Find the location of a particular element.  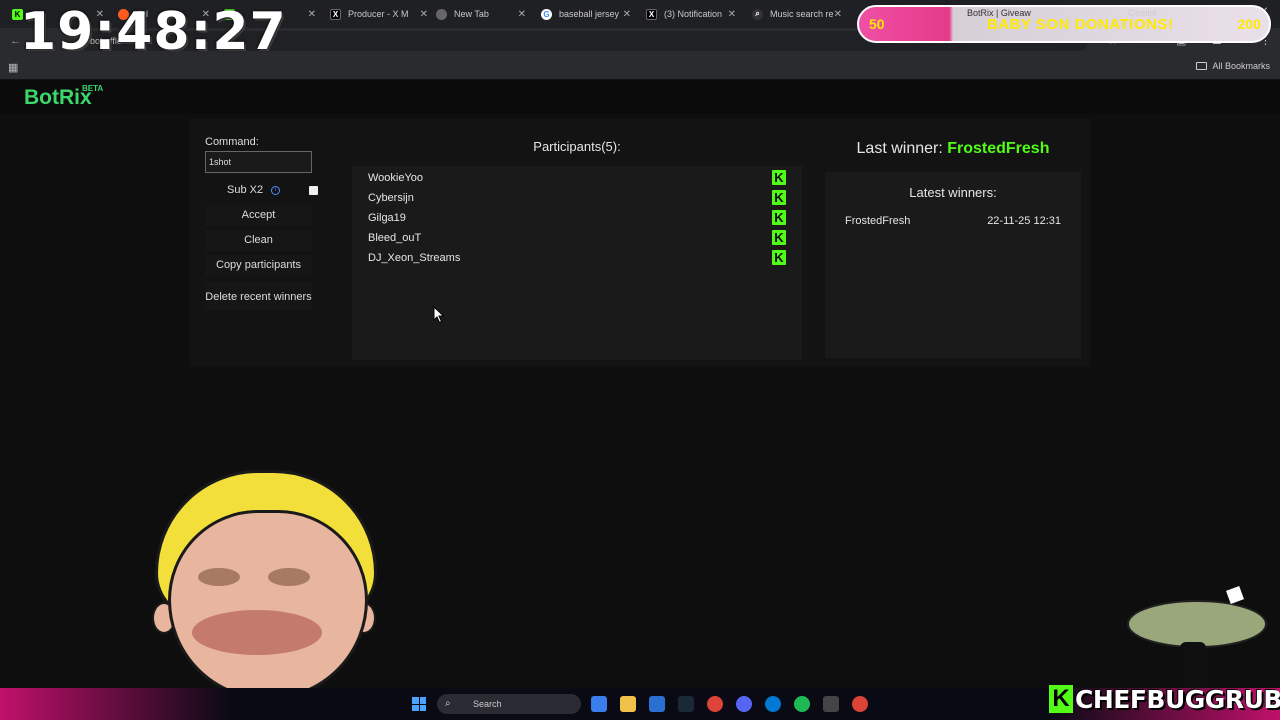

gemini-tab-label: Gemini is located at coordinates (1142, 13).